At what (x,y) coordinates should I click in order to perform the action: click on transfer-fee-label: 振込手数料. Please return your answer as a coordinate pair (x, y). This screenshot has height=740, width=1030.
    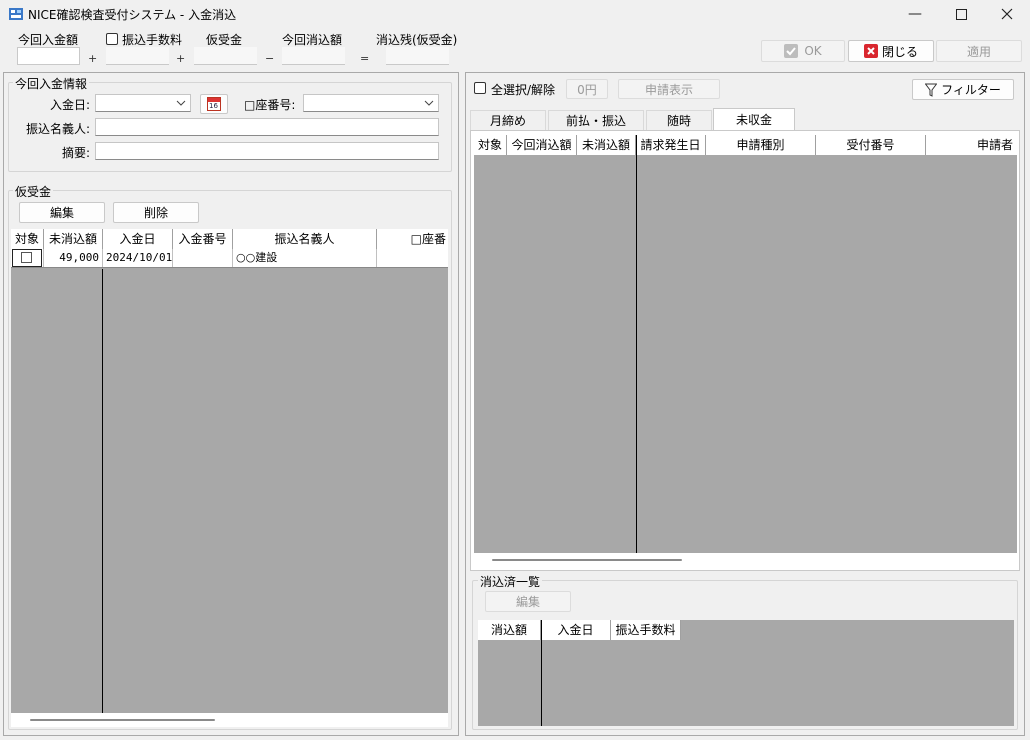
    Looking at the image, I should click on (152, 40).